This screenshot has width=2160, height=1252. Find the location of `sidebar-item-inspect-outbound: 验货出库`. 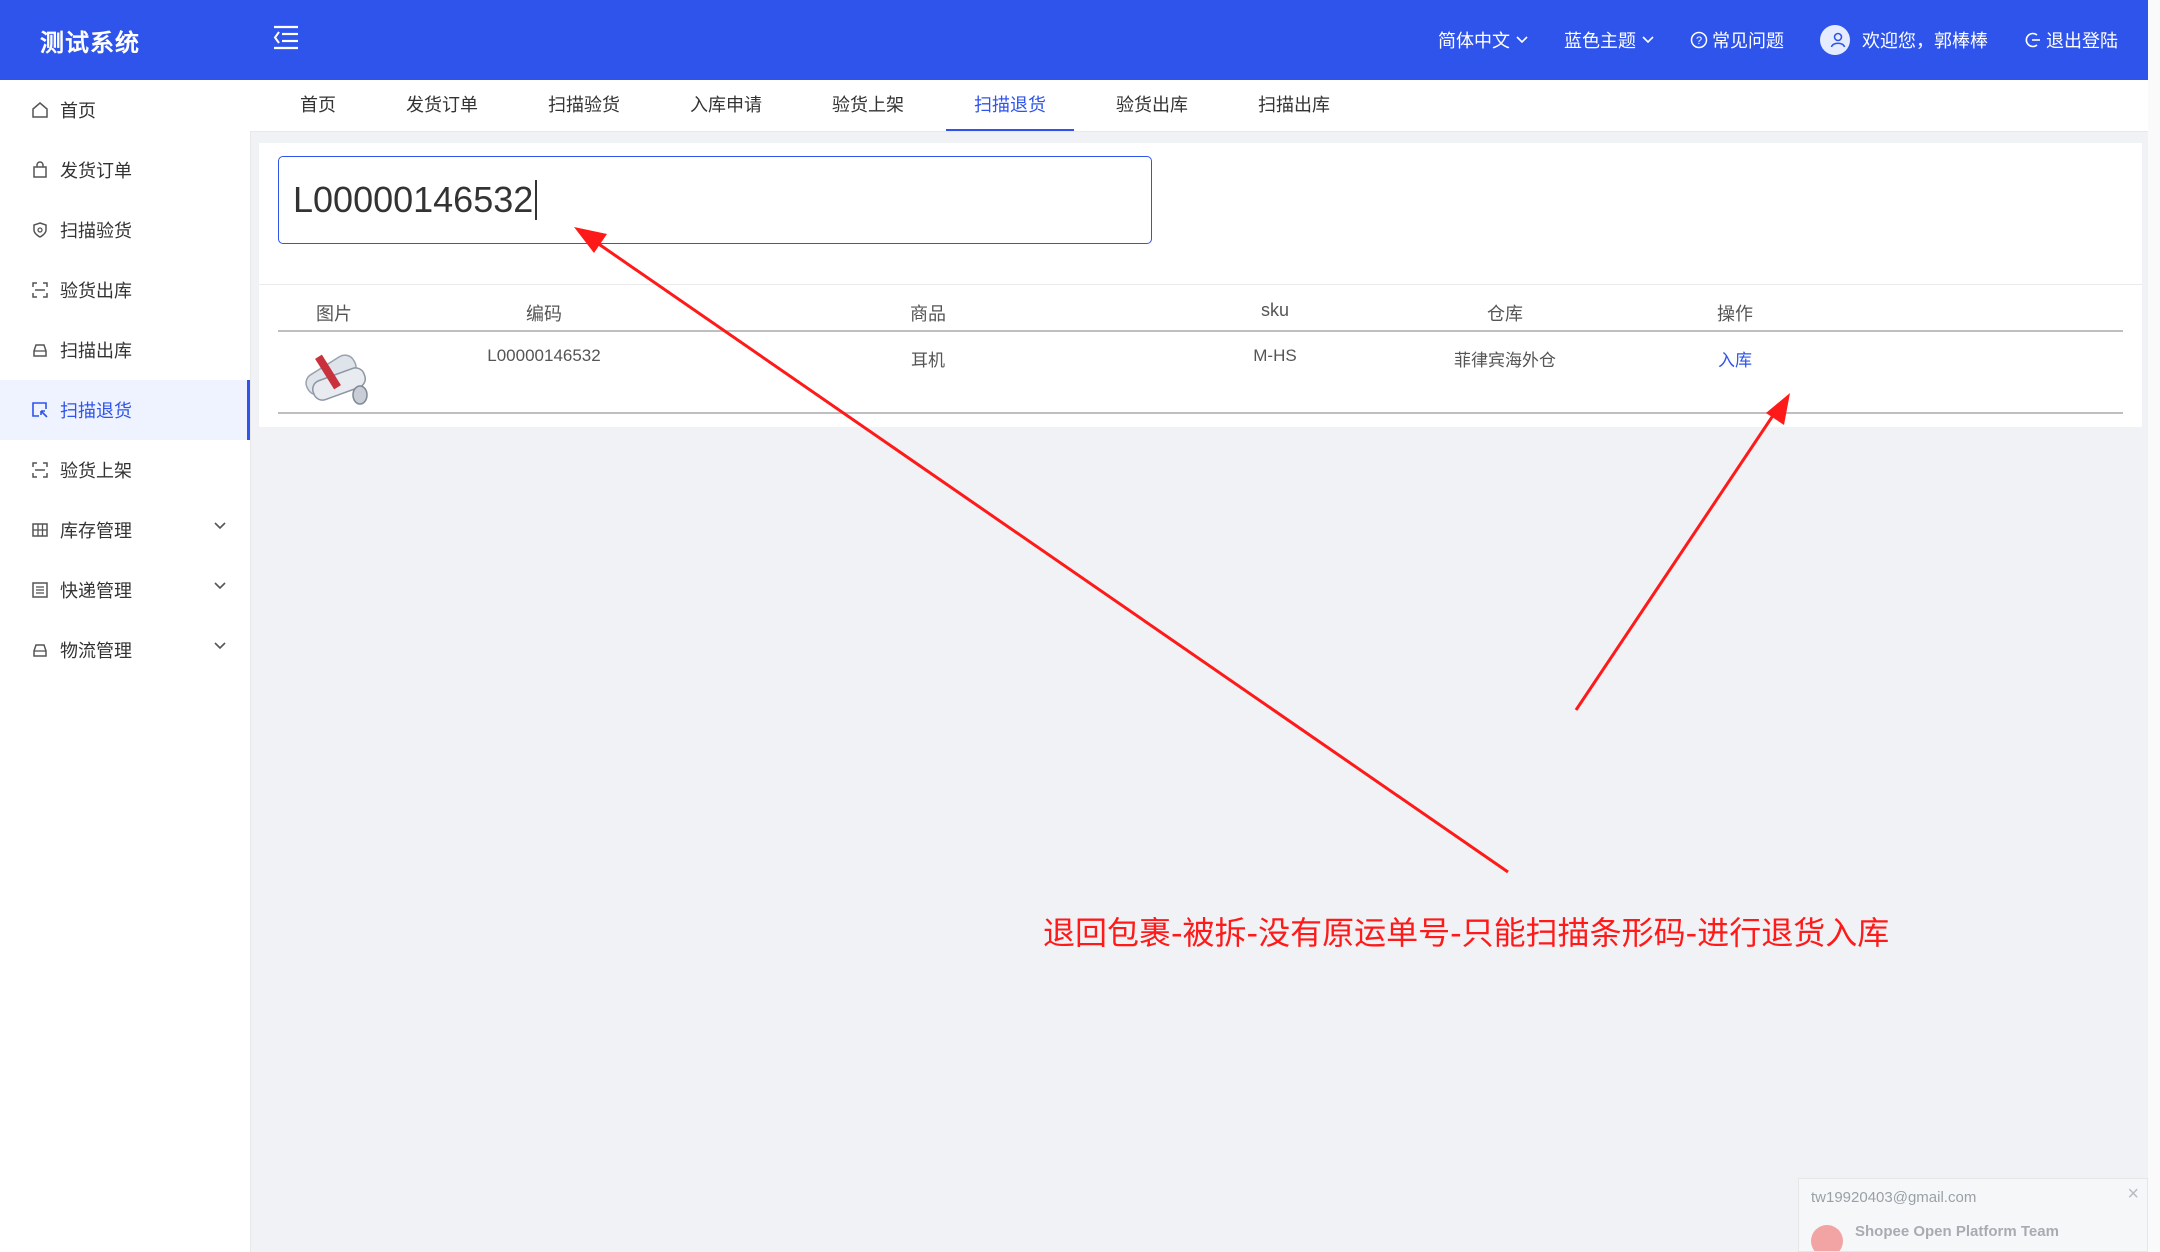

sidebar-item-inspect-outbound: 验货出库 is located at coordinates (125, 290).